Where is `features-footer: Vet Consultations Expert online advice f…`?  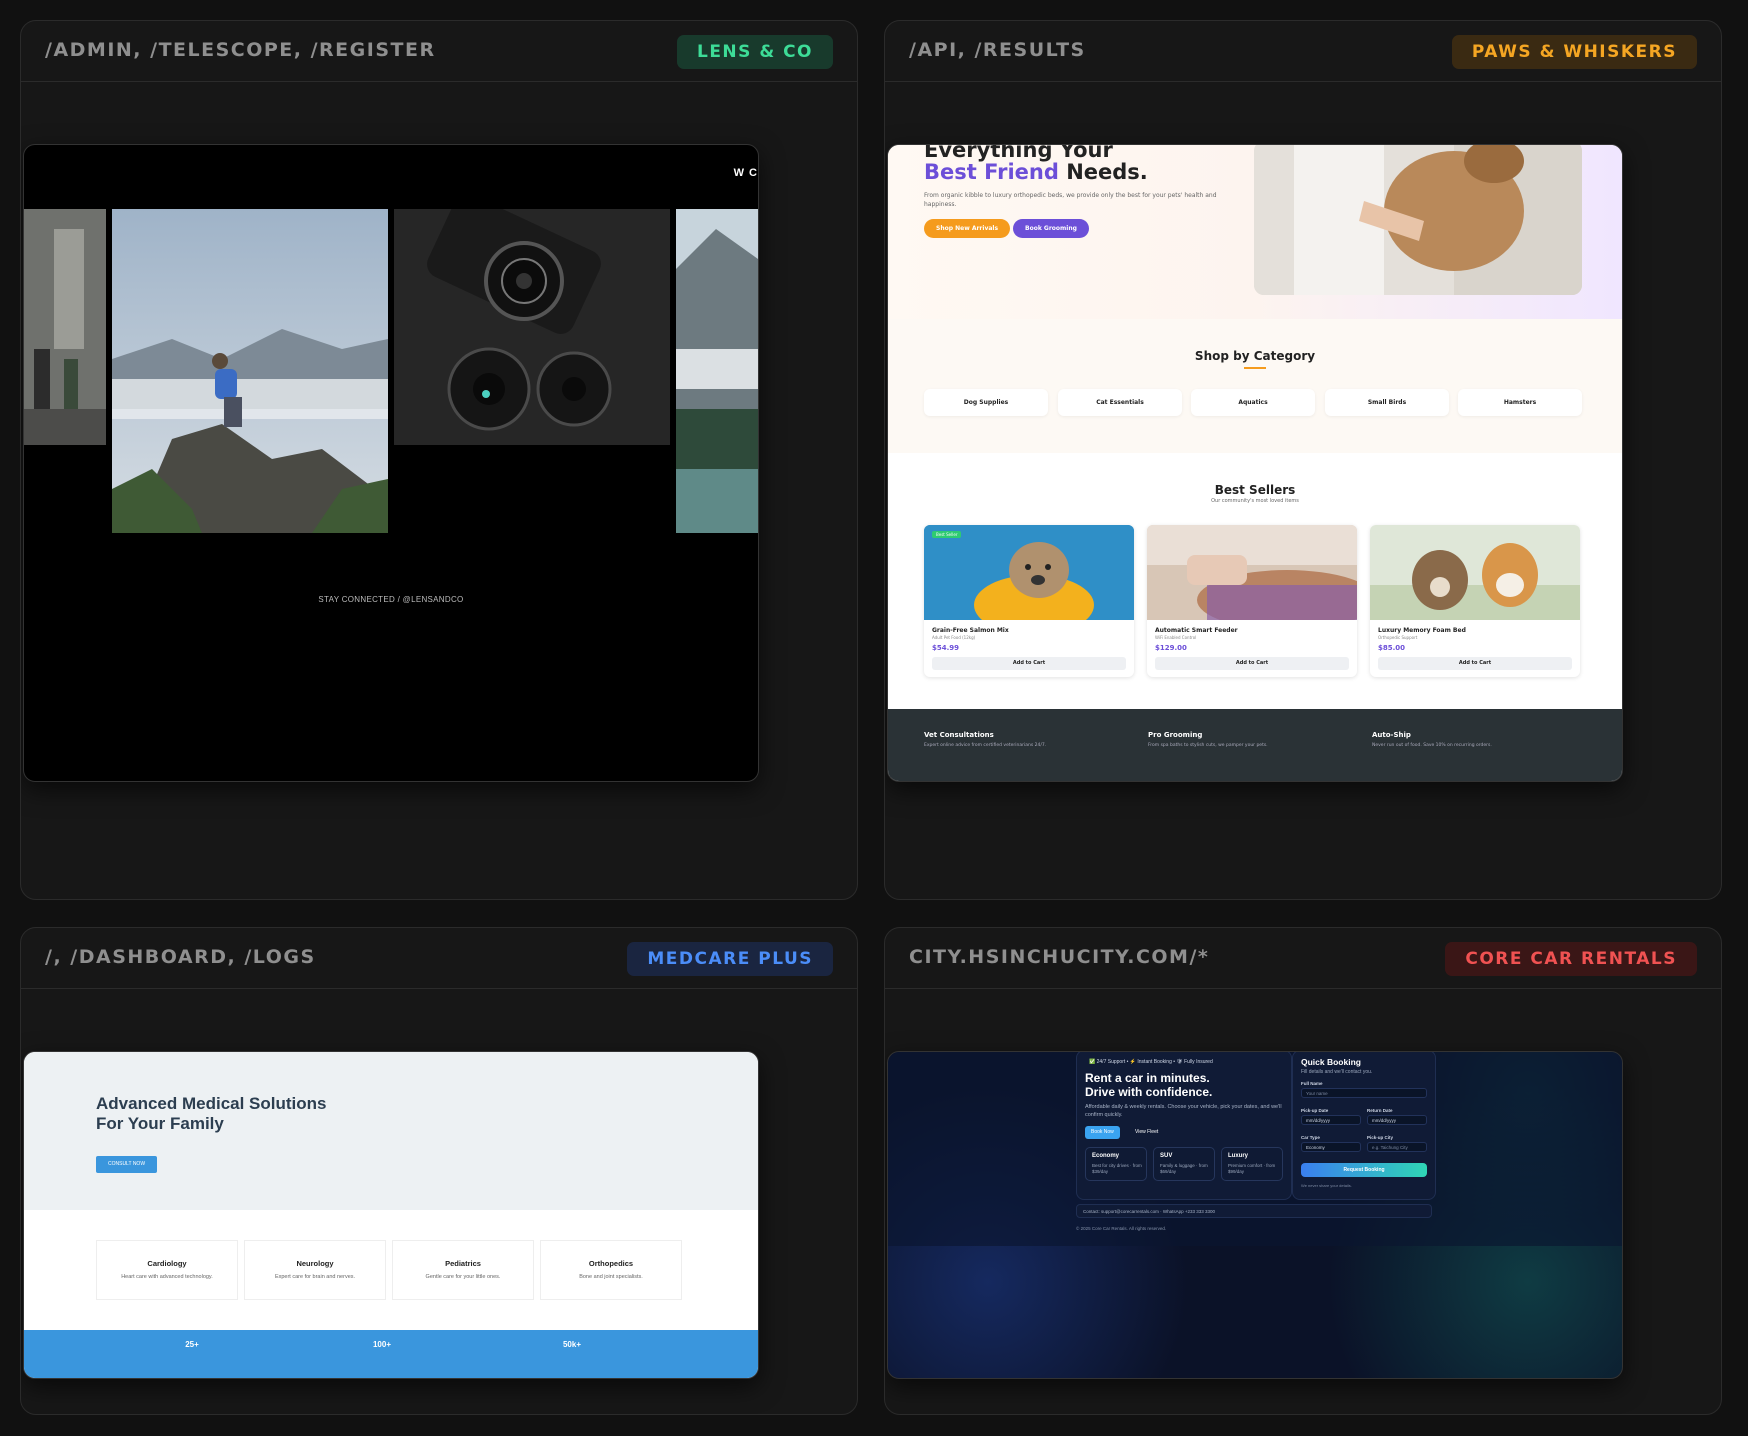 features-footer: Vet Consultations Expert online advice f… is located at coordinates (1255, 745).